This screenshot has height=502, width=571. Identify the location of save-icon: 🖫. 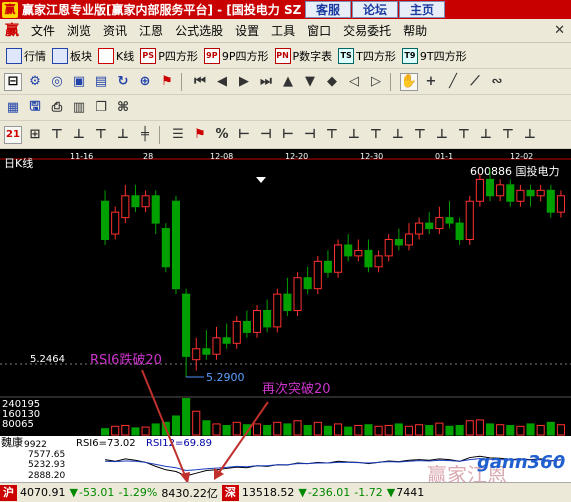
(35, 108).